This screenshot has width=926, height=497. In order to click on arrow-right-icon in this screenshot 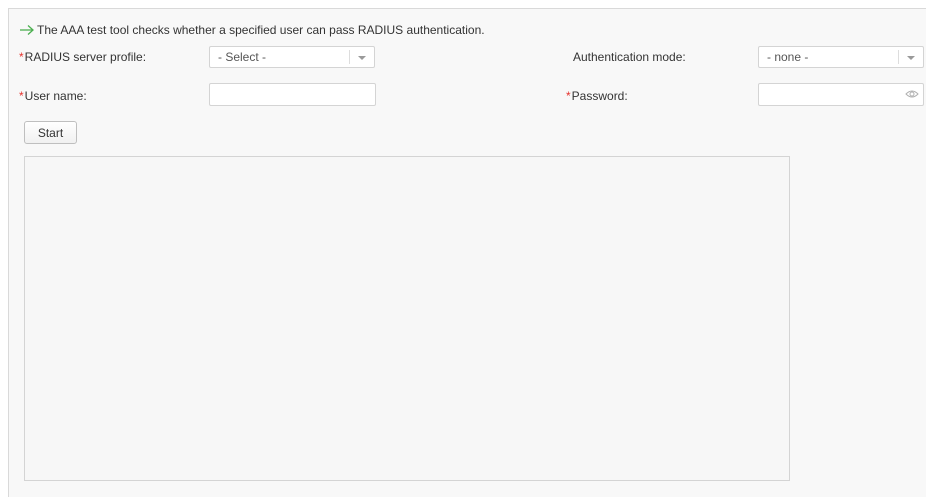, I will do `click(27, 30)`.